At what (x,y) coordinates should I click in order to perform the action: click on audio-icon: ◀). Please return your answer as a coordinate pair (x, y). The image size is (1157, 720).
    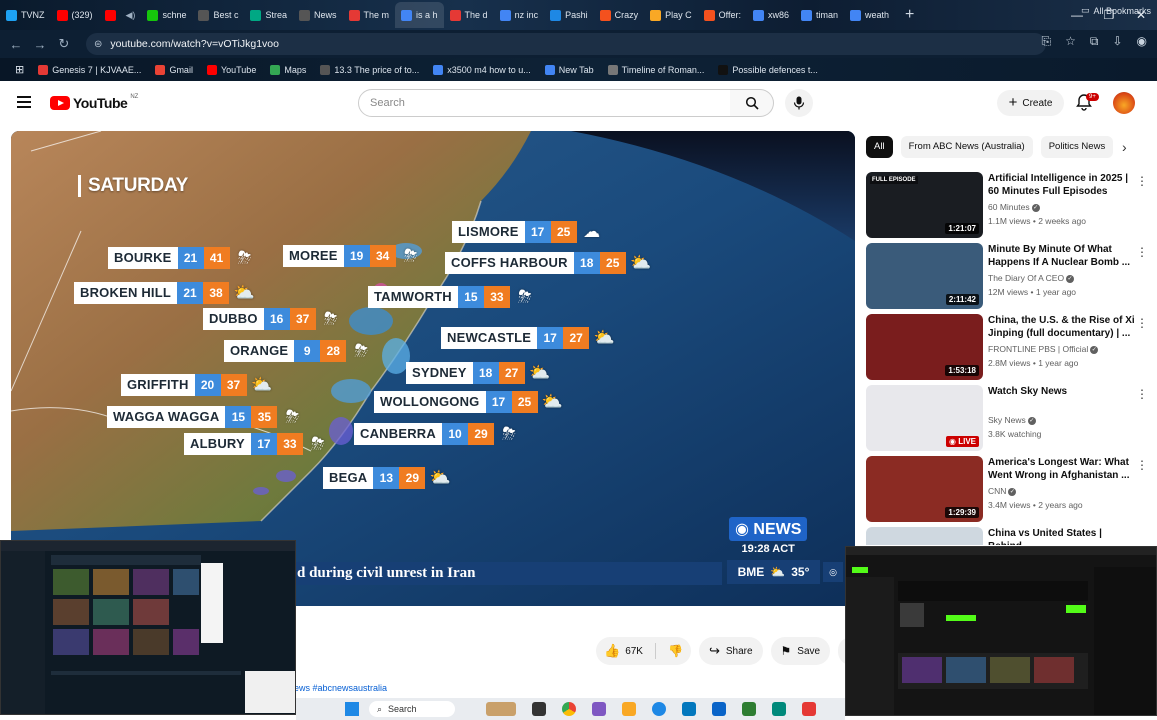
    Looking at the image, I should click on (131, 15).